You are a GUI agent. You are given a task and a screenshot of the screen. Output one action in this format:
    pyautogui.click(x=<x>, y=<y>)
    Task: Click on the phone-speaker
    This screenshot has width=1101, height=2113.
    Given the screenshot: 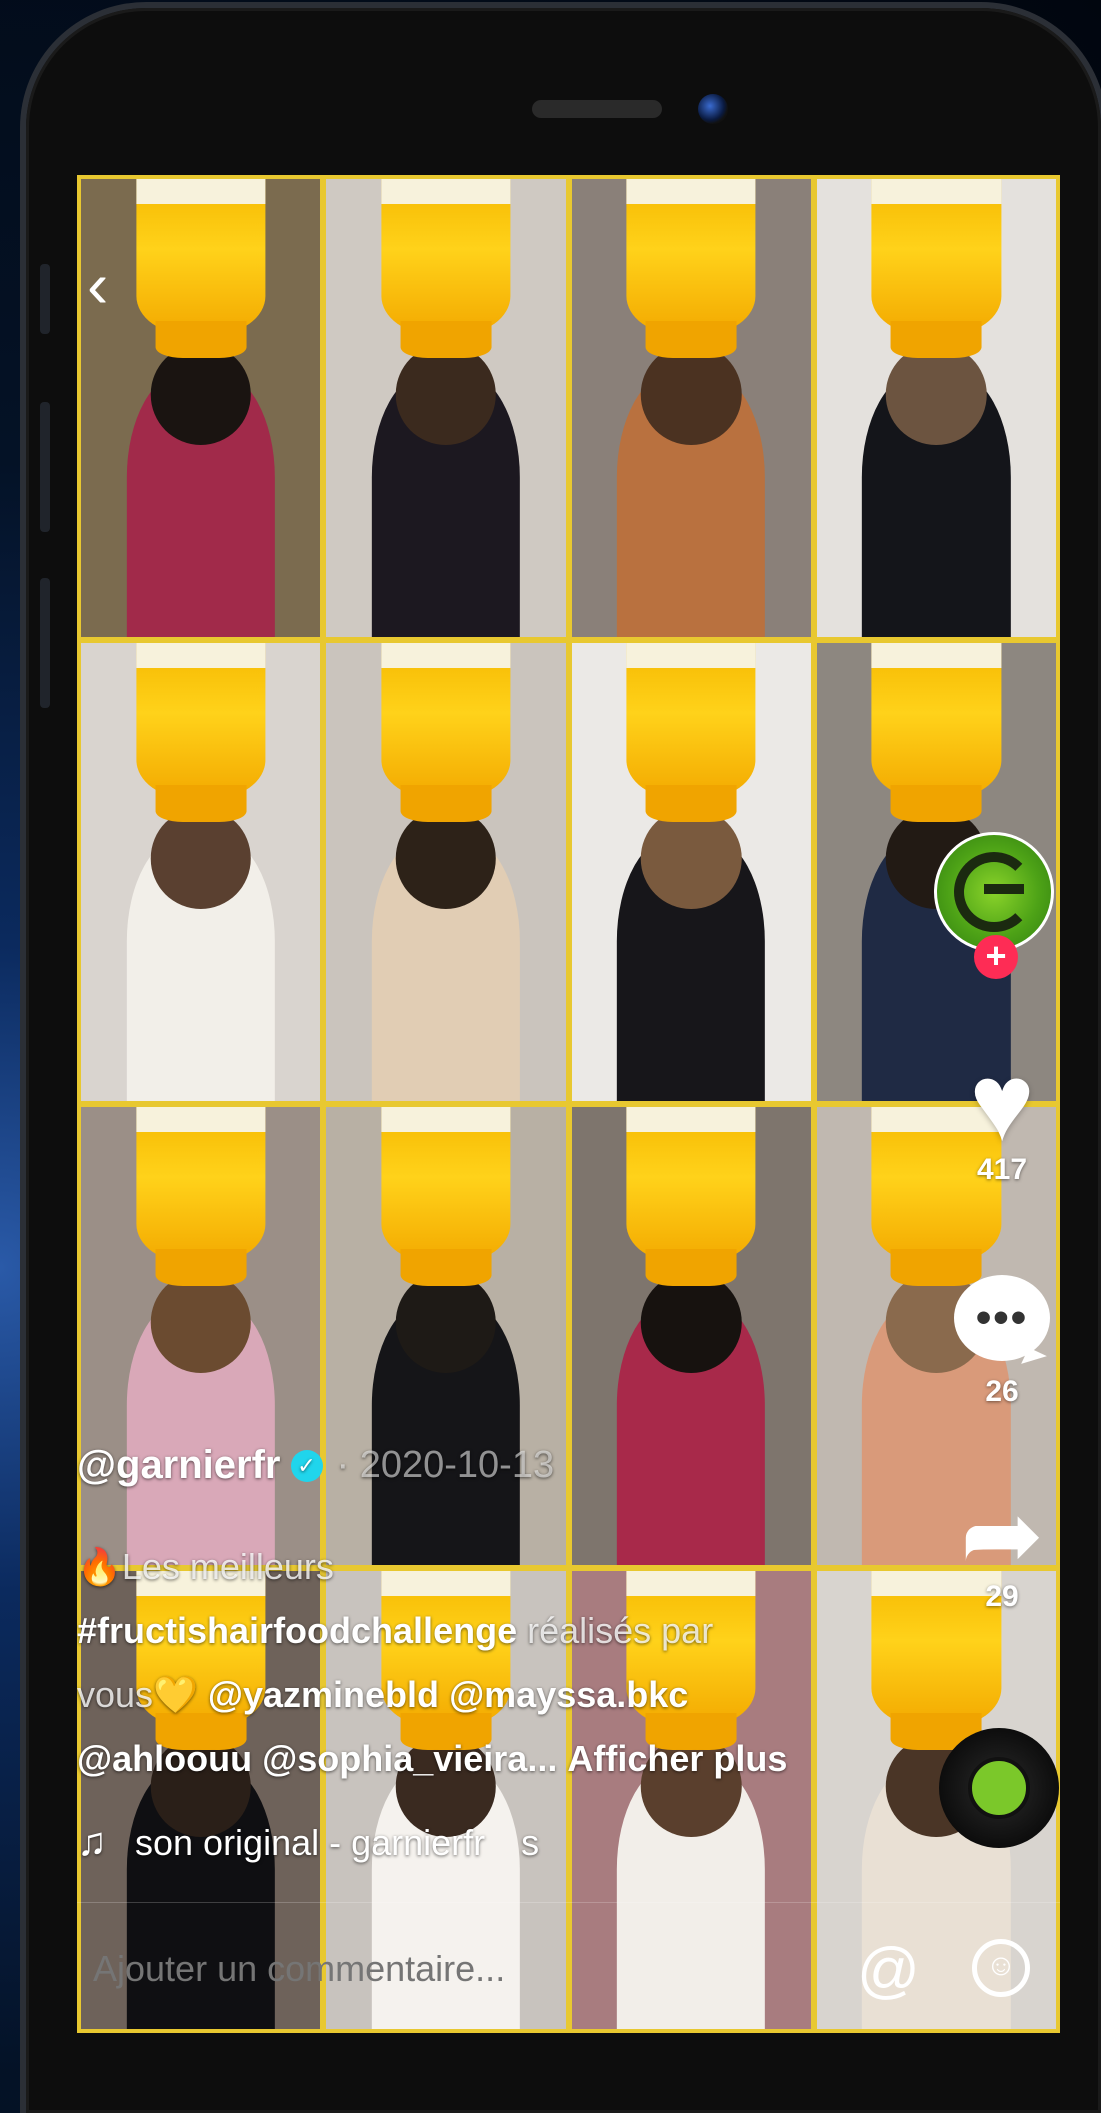 What is the action you would take?
    pyautogui.click(x=597, y=109)
    